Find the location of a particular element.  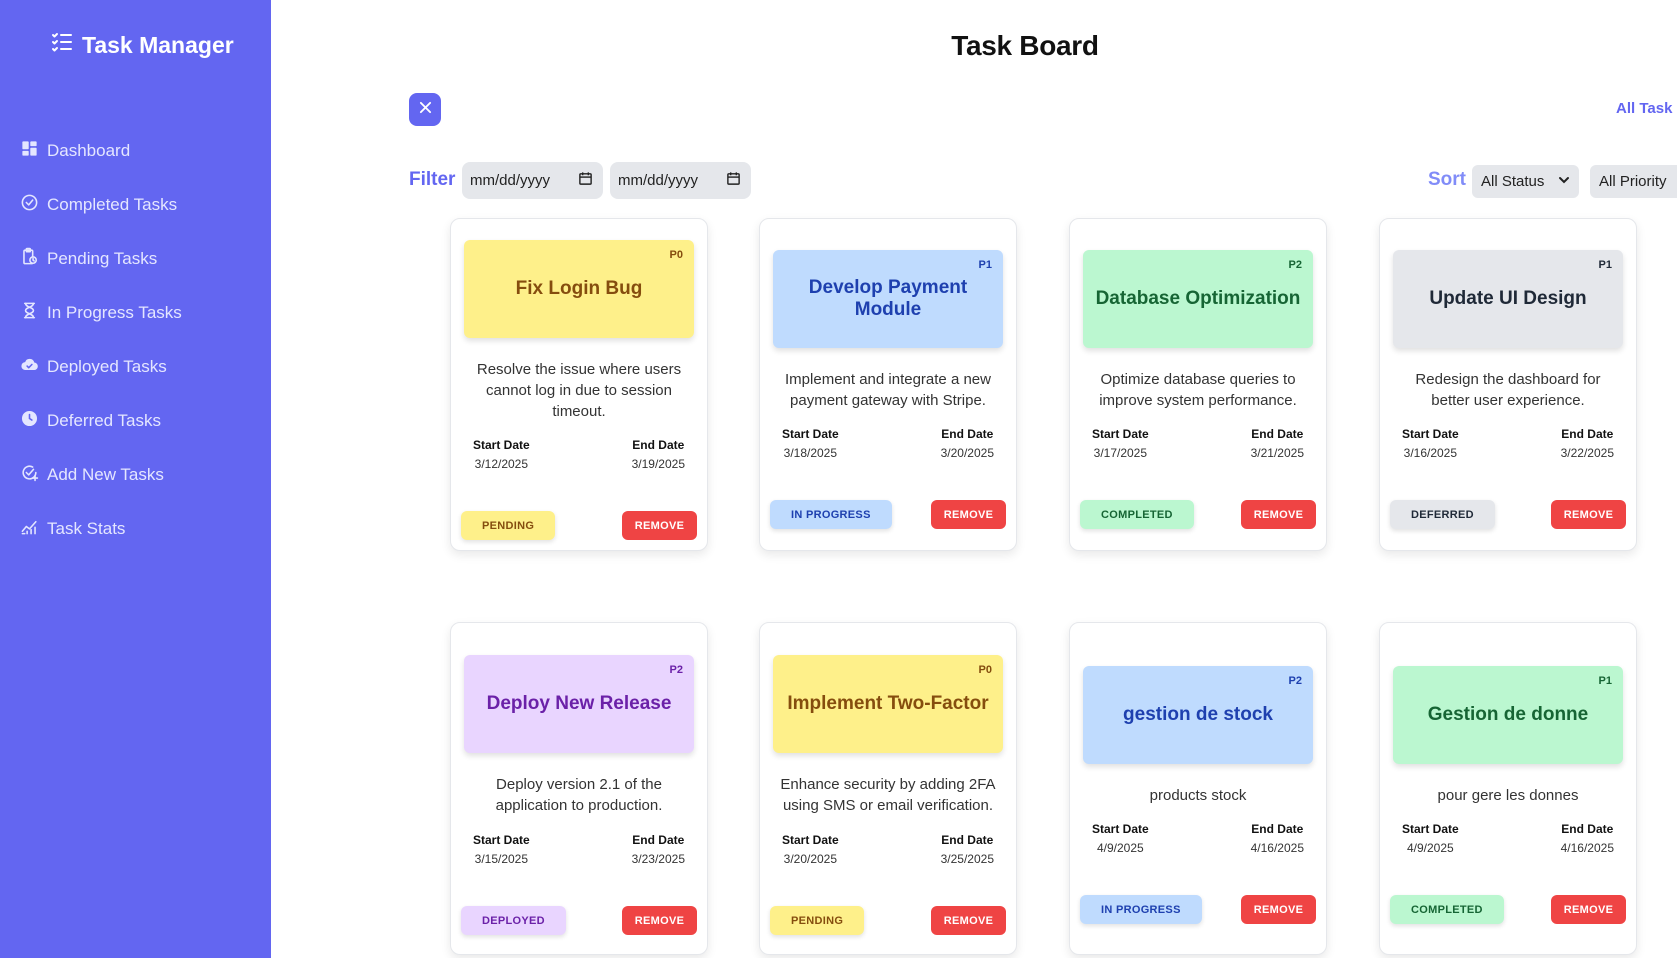

dashboard-icon is located at coordinates (29, 151).